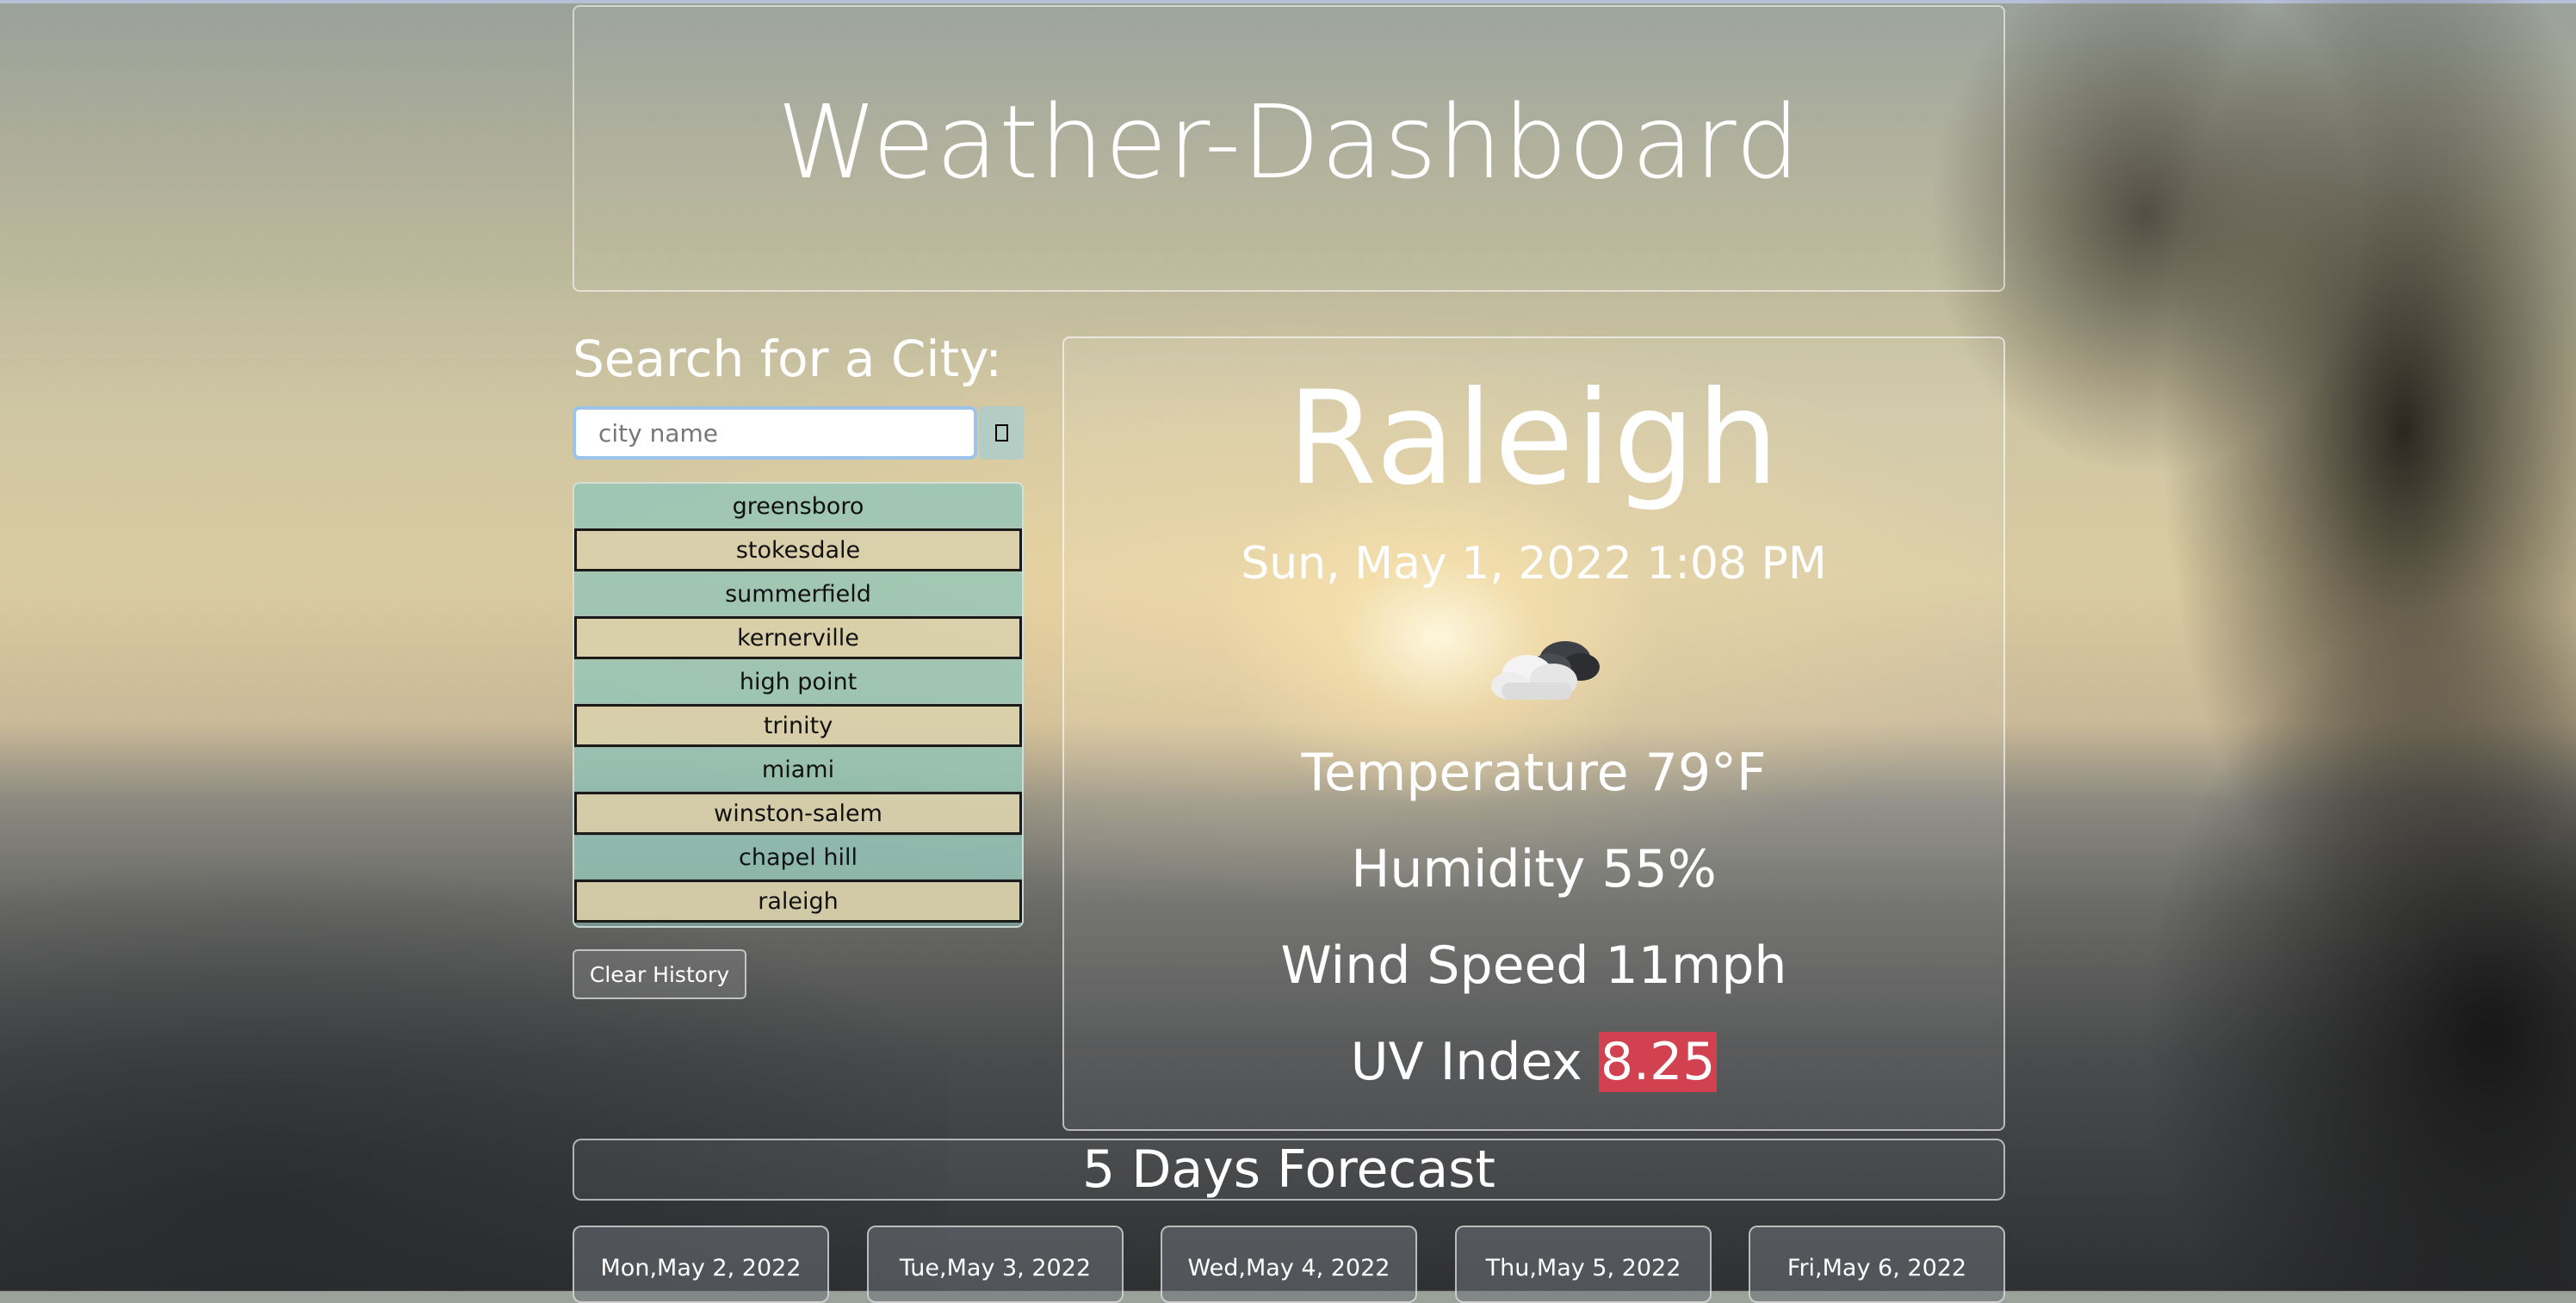  I want to click on forecast-day-card: Fri,May 6, 2022, so click(1877, 1264).